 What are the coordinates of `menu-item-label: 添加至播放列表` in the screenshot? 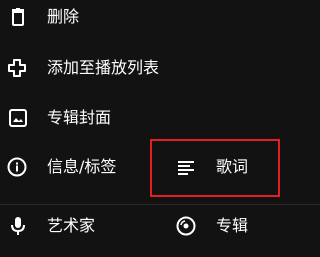 It's located at (103, 67).